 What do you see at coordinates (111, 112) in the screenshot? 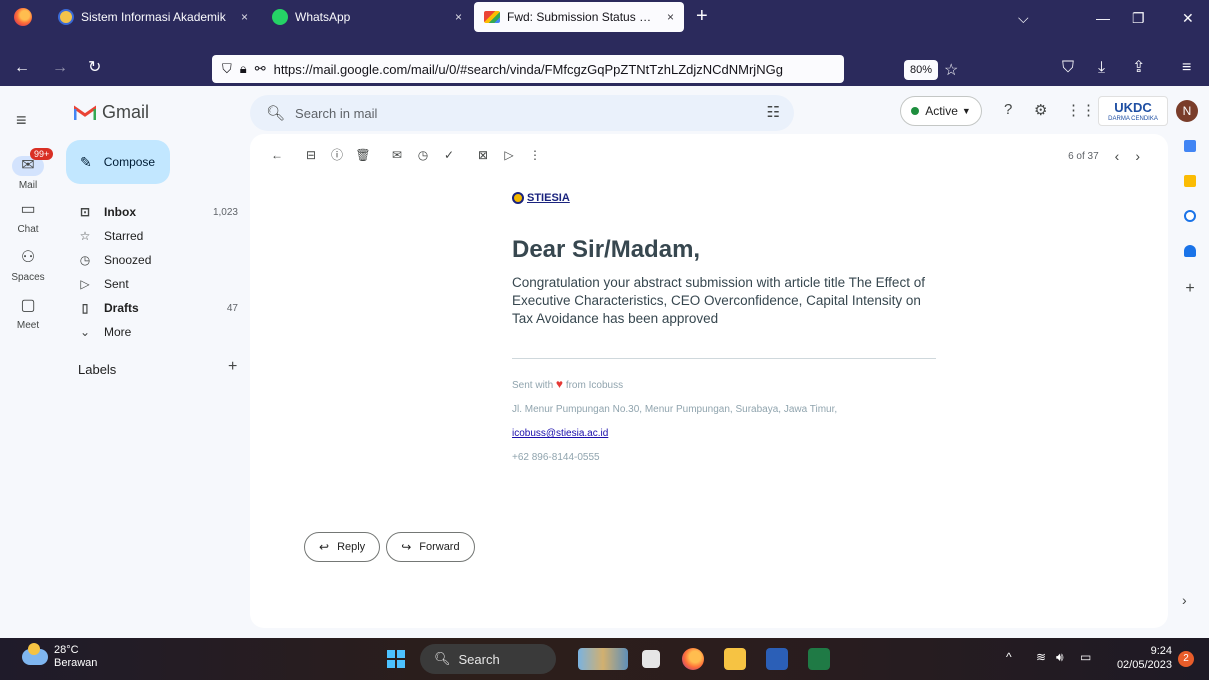
I see `gmail-logo: Gmail` at bounding box center [111, 112].